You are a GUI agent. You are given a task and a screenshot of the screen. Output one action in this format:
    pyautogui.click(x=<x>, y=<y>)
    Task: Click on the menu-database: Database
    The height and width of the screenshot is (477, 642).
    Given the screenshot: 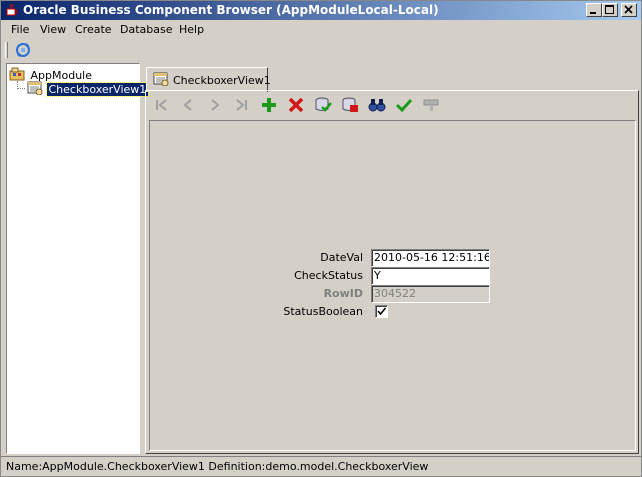 What is the action you would take?
    pyautogui.click(x=146, y=29)
    